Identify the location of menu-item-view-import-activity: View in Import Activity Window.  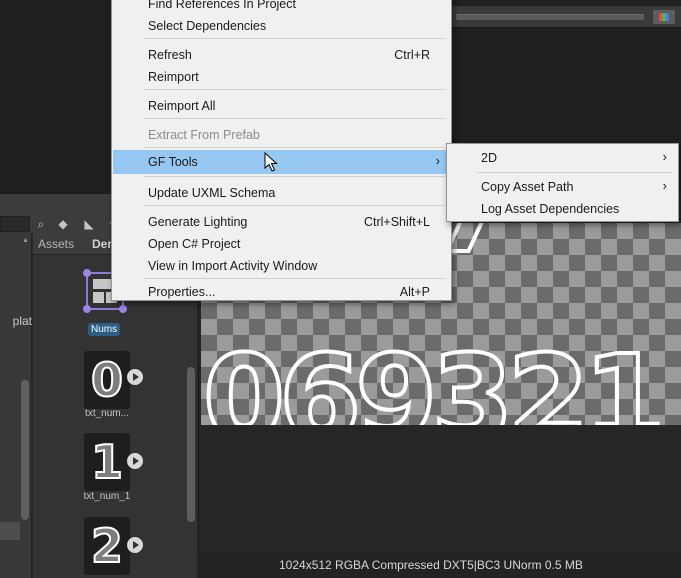
(281, 266).